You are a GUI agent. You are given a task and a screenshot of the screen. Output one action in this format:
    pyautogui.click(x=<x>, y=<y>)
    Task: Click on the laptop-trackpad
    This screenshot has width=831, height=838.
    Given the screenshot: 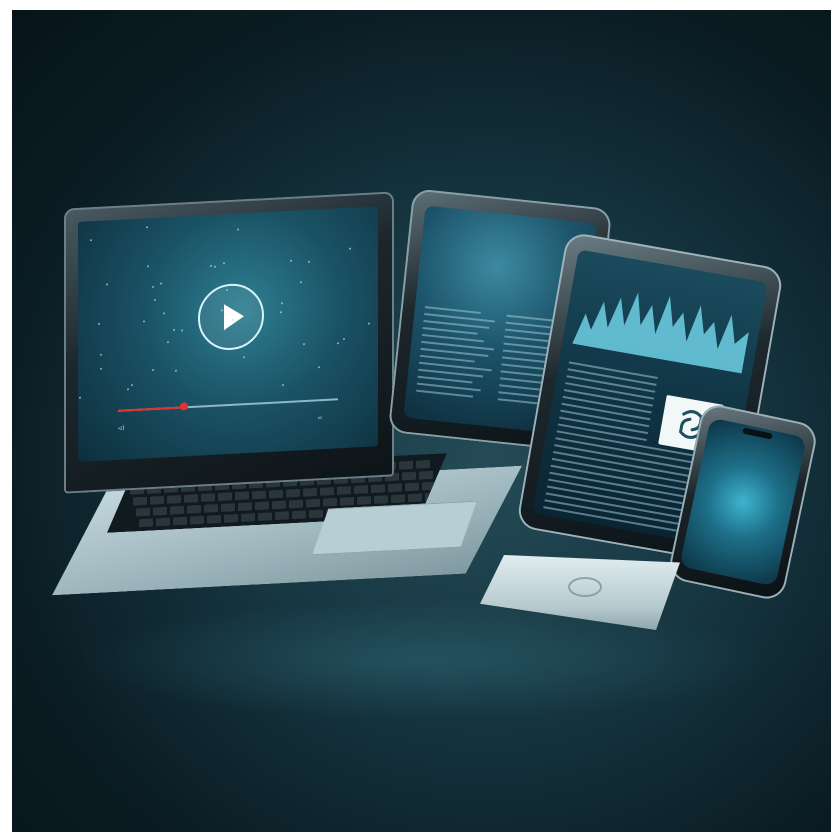 What is the action you would take?
    pyautogui.click(x=394, y=528)
    